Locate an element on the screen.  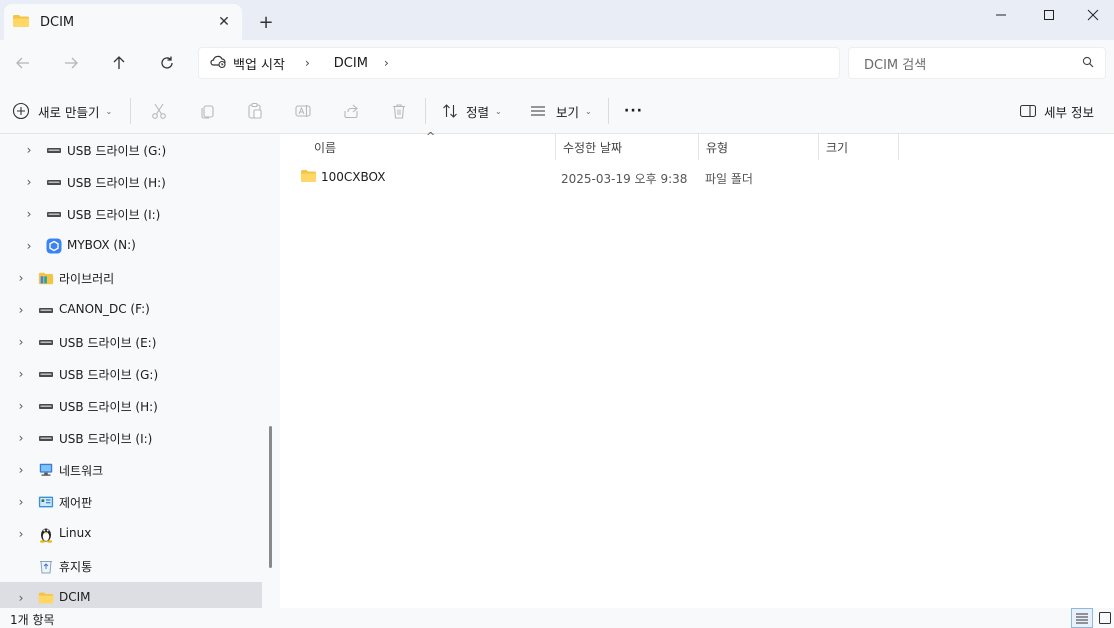
refresh-button is located at coordinates (167, 63).